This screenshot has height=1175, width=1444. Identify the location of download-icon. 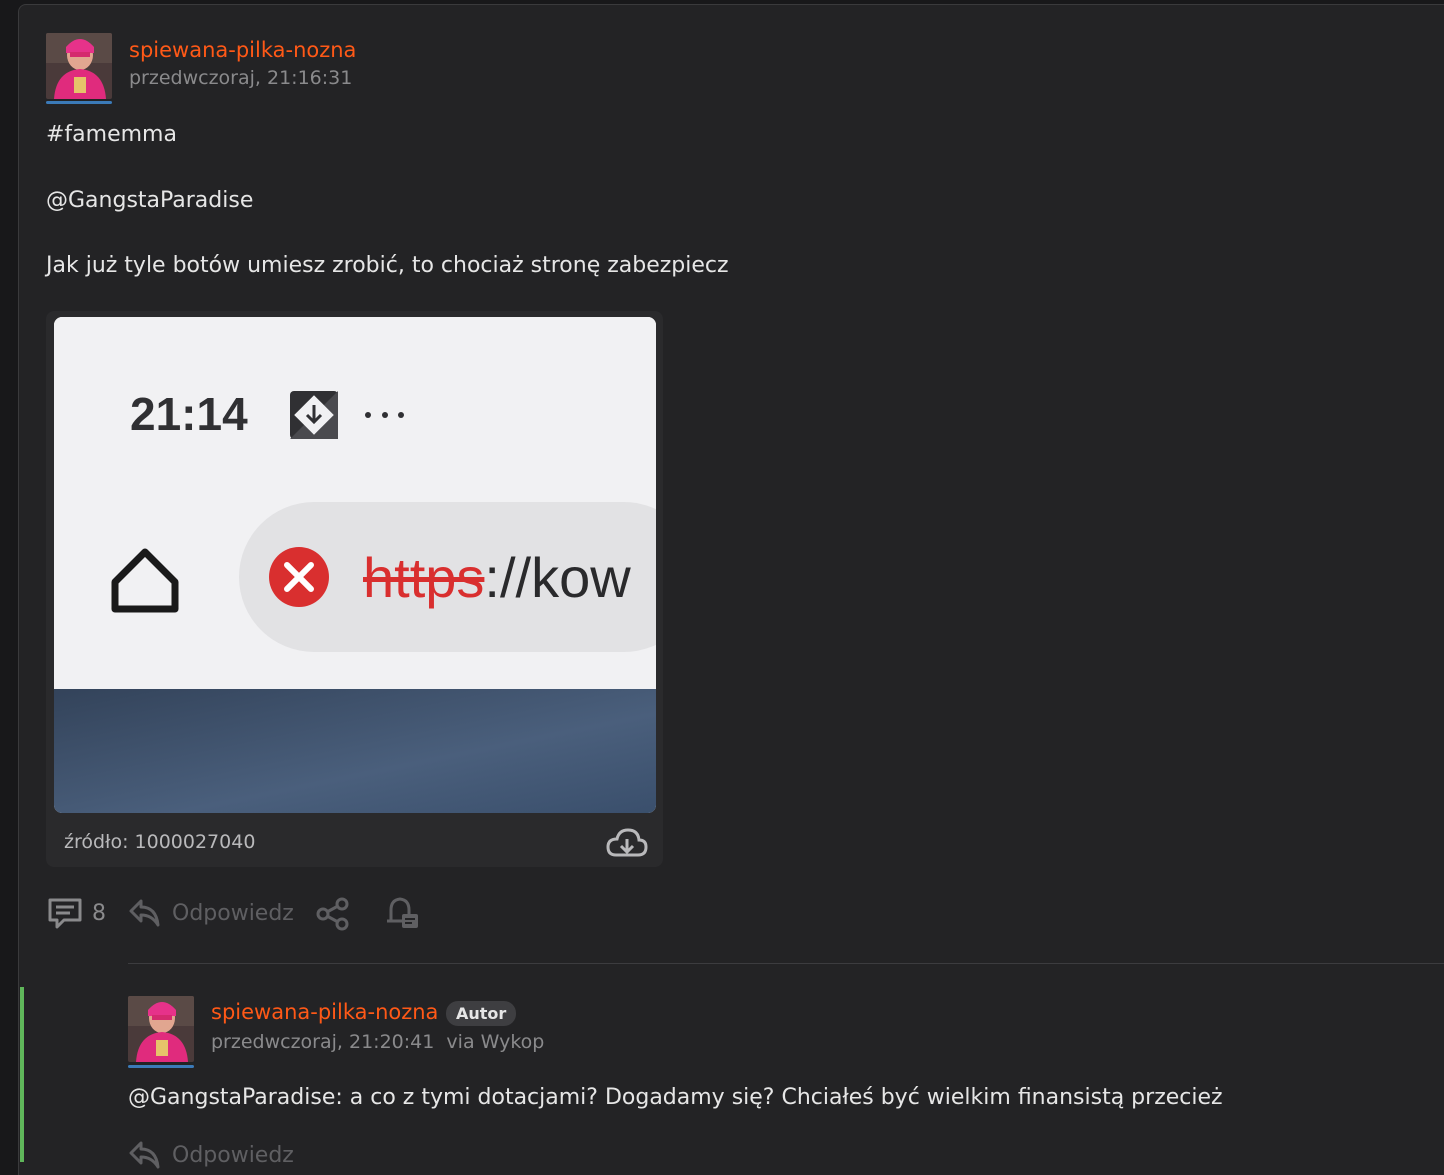
(627, 846).